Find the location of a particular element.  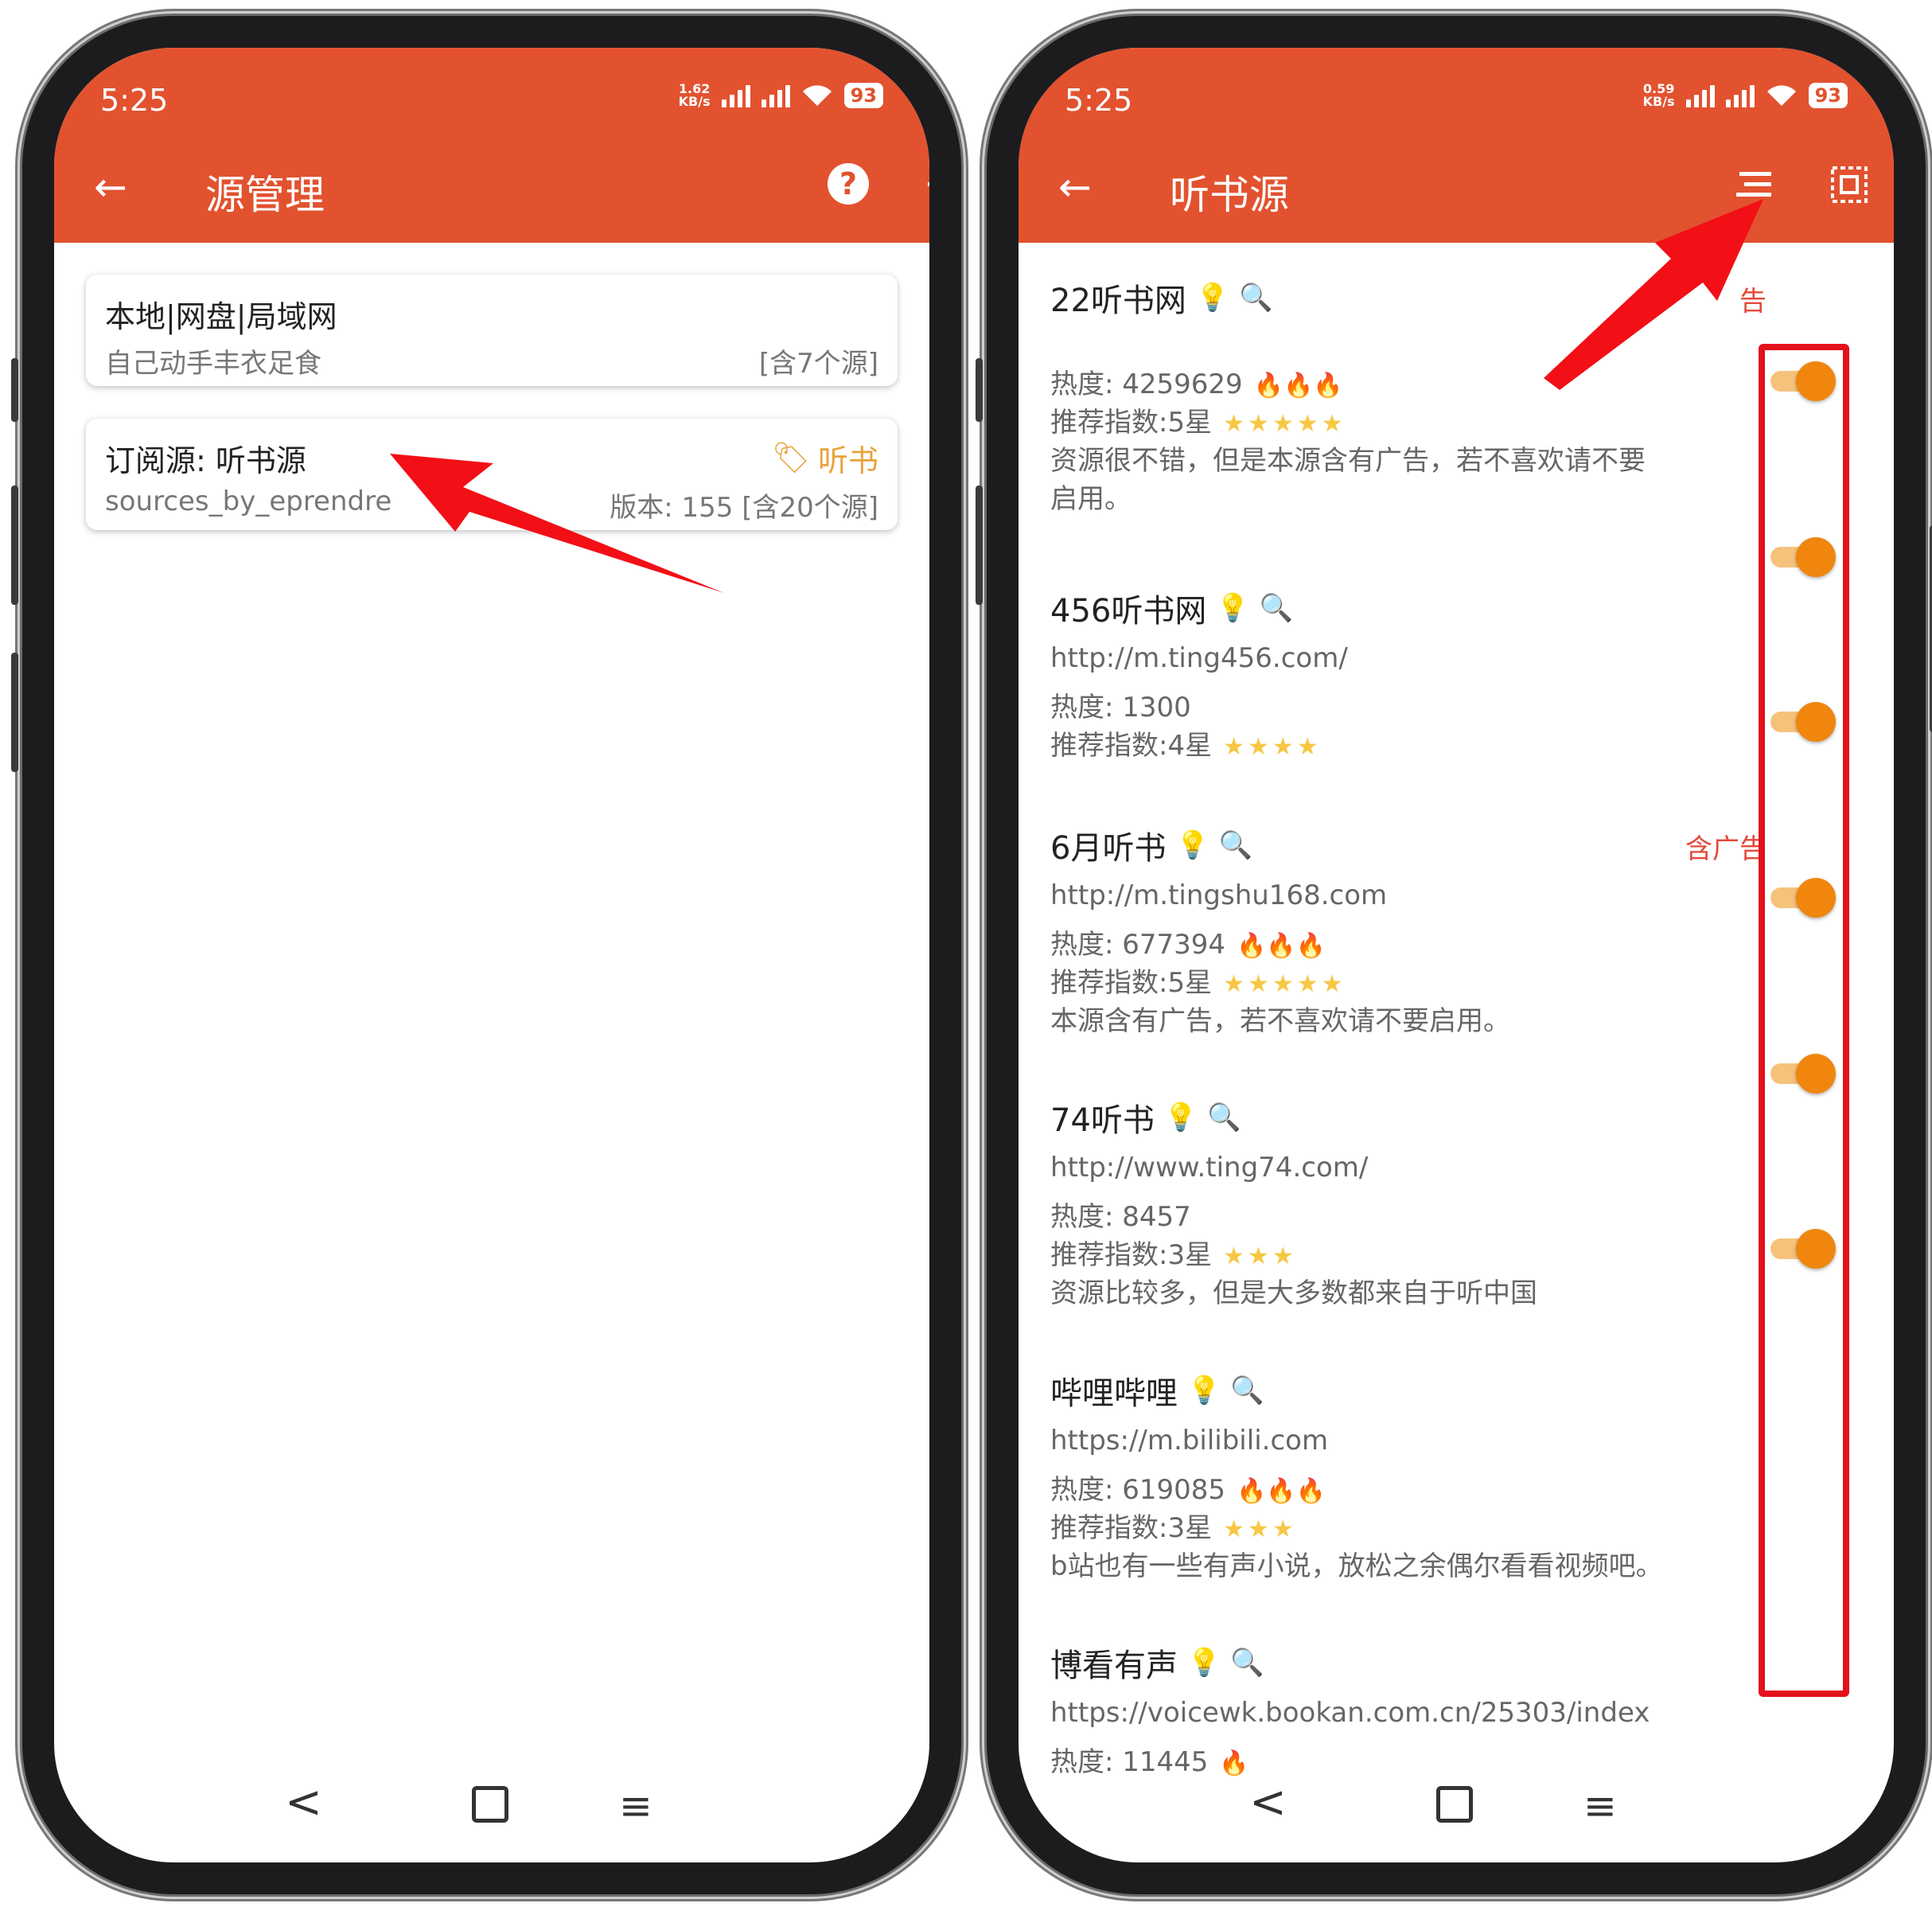

annotation-arrows is located at coordinates (1076, 396).